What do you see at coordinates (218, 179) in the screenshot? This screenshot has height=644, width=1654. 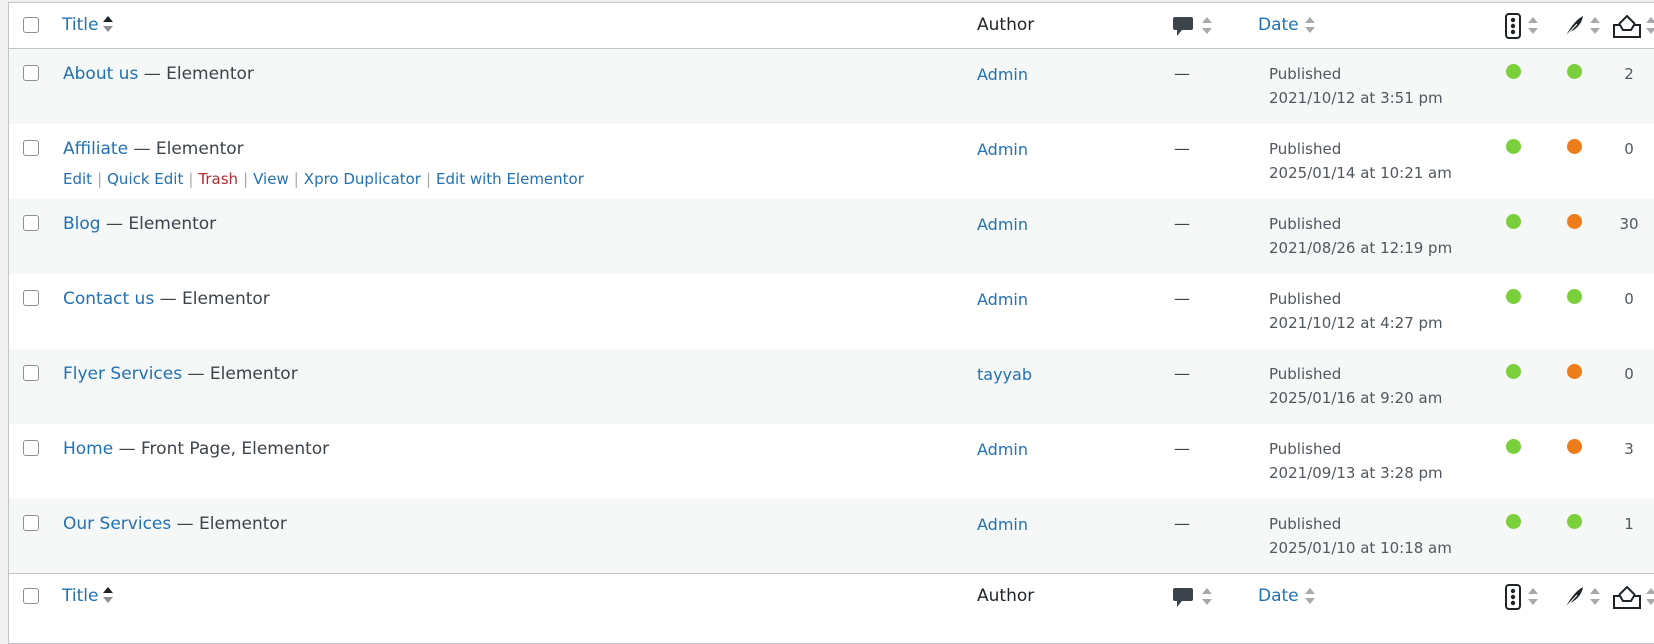 I see `trash-link: Trash` at bounding box center [218, 179].